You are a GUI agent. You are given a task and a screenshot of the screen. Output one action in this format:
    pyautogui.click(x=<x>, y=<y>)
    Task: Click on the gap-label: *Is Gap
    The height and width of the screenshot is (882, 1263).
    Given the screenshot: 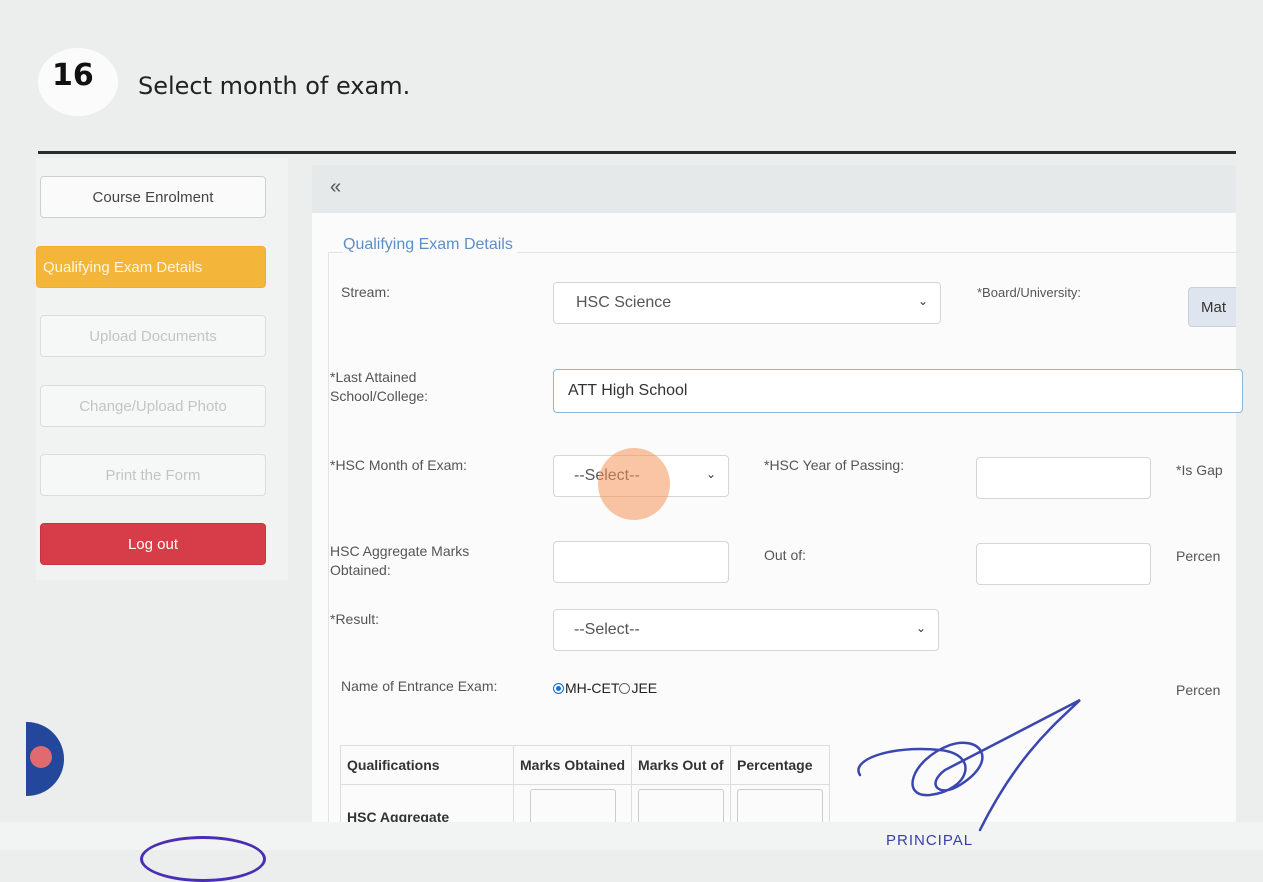 What is the action you would take?
    pyautogui.click(x=1199, y=470)
    